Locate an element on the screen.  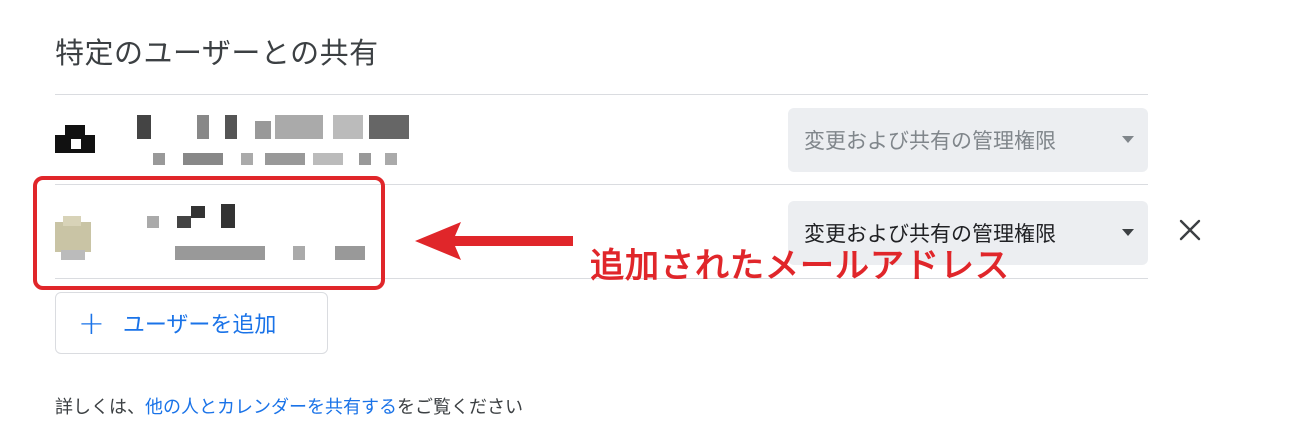
add-user-button: + ユーザーを追加 is located at coordinates (191, 323).